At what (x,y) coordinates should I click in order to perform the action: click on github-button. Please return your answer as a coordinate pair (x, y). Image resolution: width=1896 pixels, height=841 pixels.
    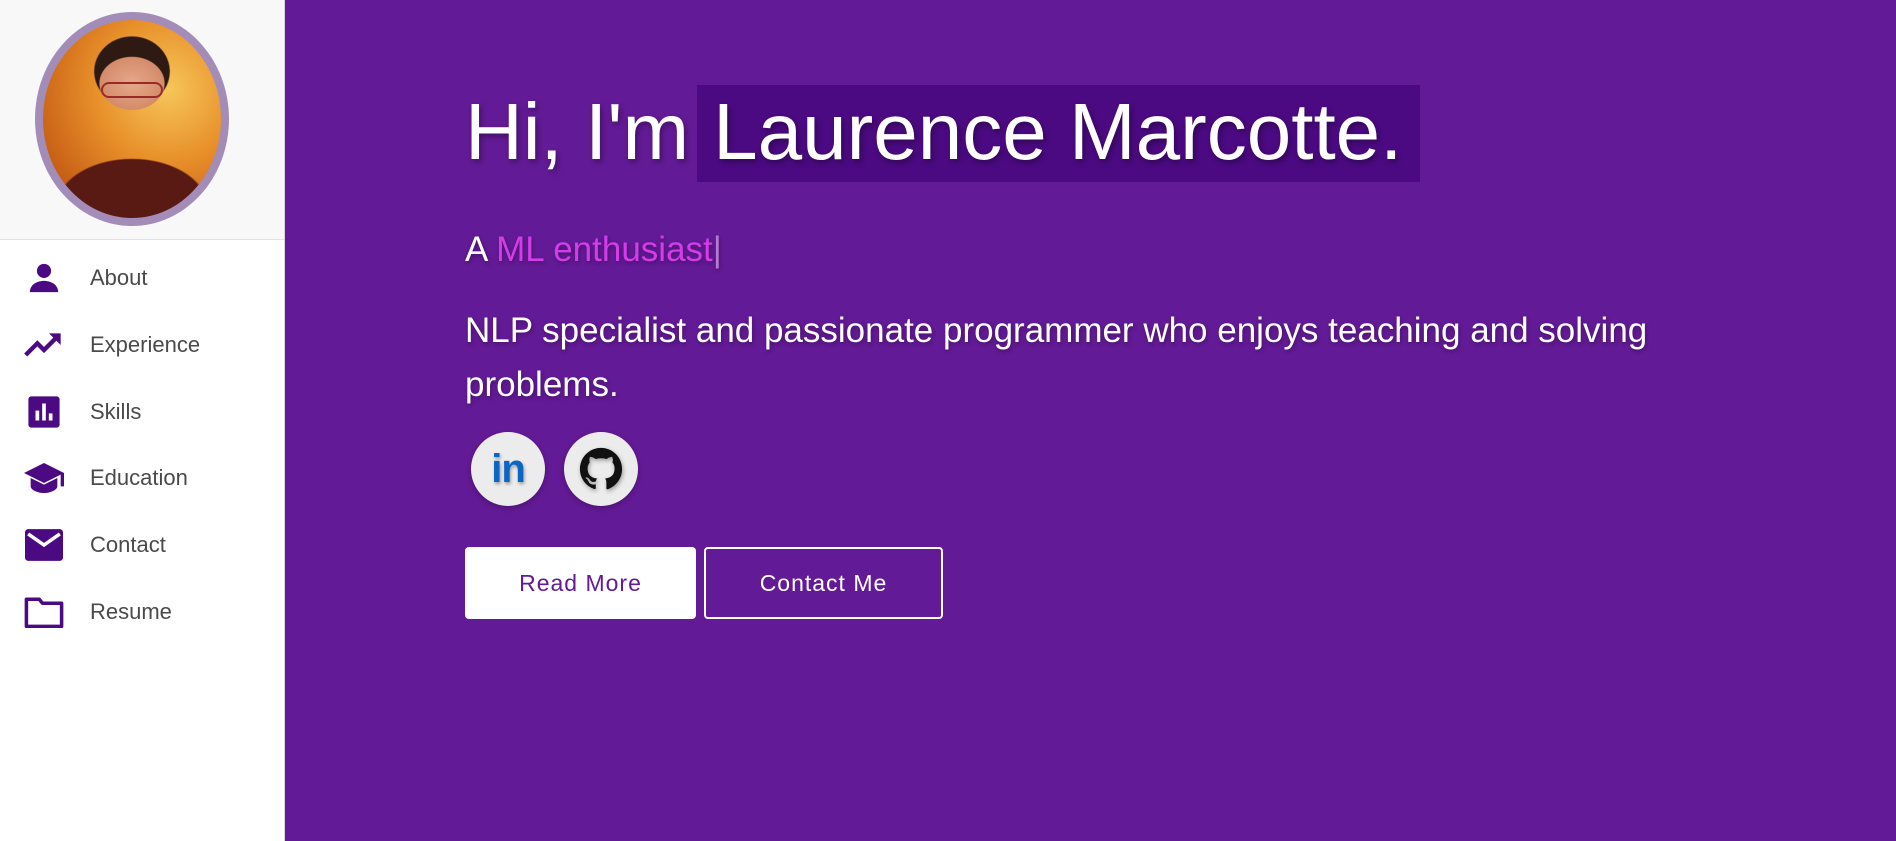
    Looking at the image, I should click on (601, 469).